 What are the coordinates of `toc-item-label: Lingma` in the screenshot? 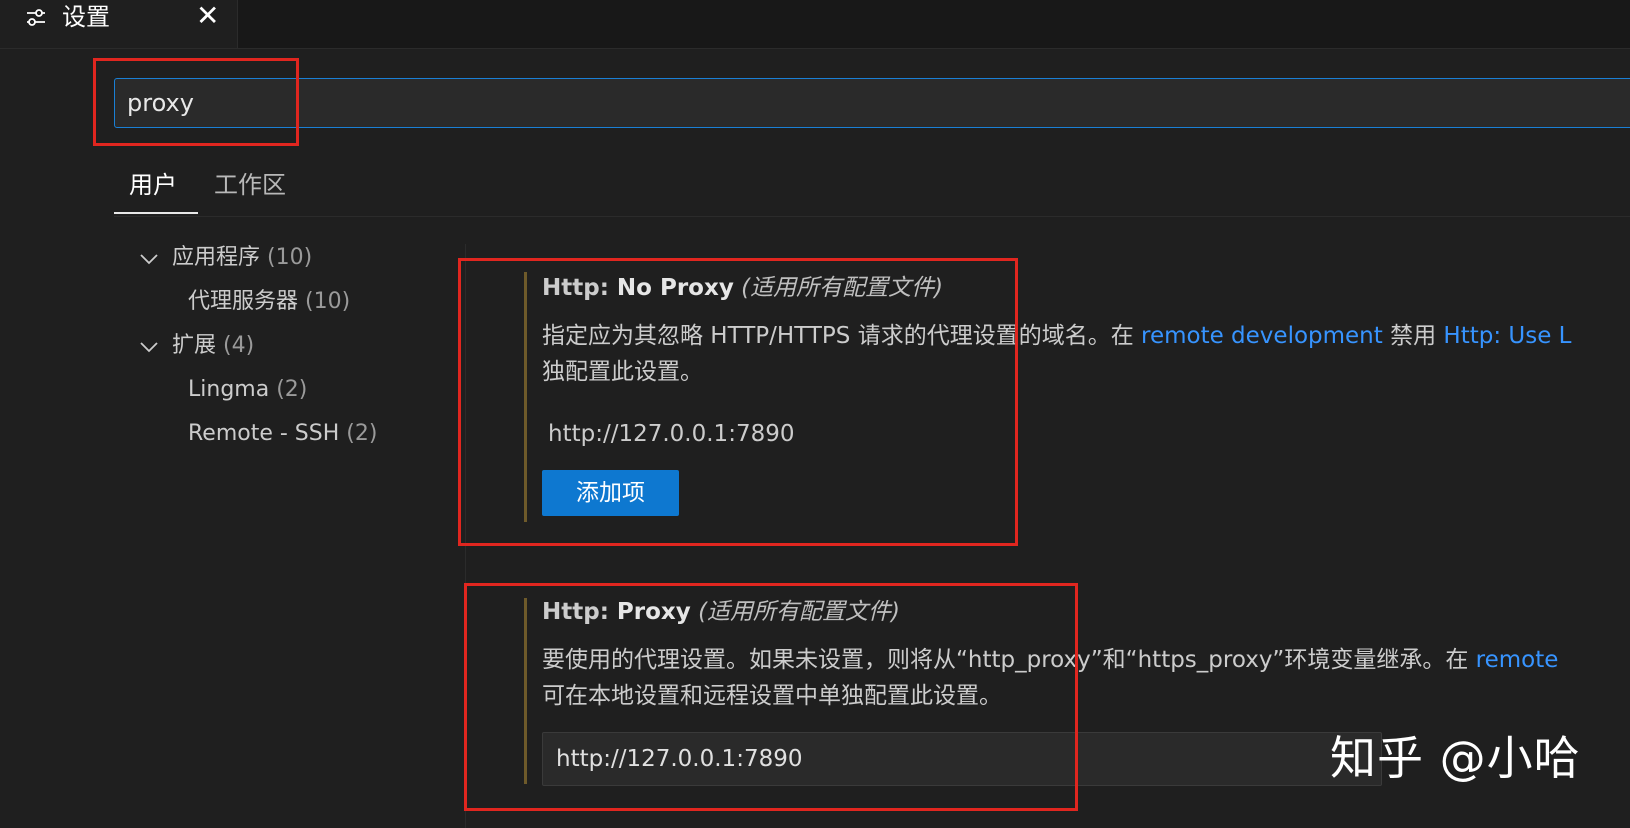 It's located at (229, 389).